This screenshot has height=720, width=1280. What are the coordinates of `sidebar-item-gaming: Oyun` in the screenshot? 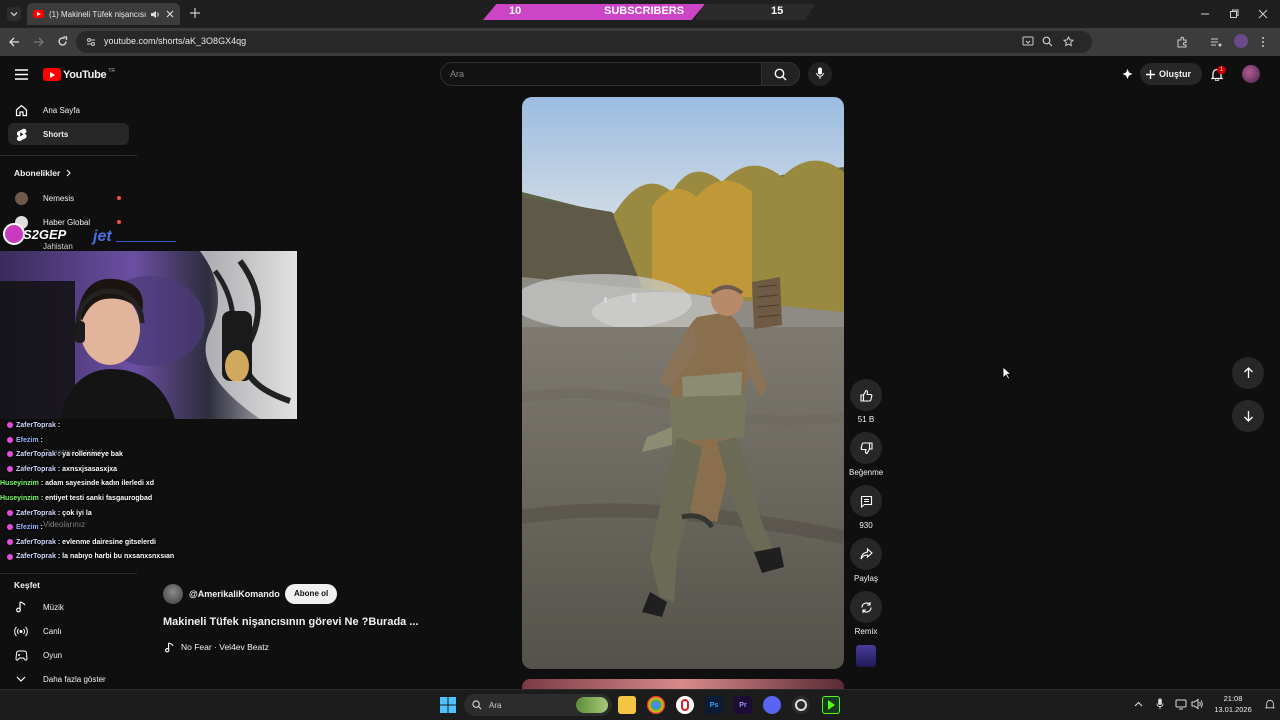 It's located at (68, 655).